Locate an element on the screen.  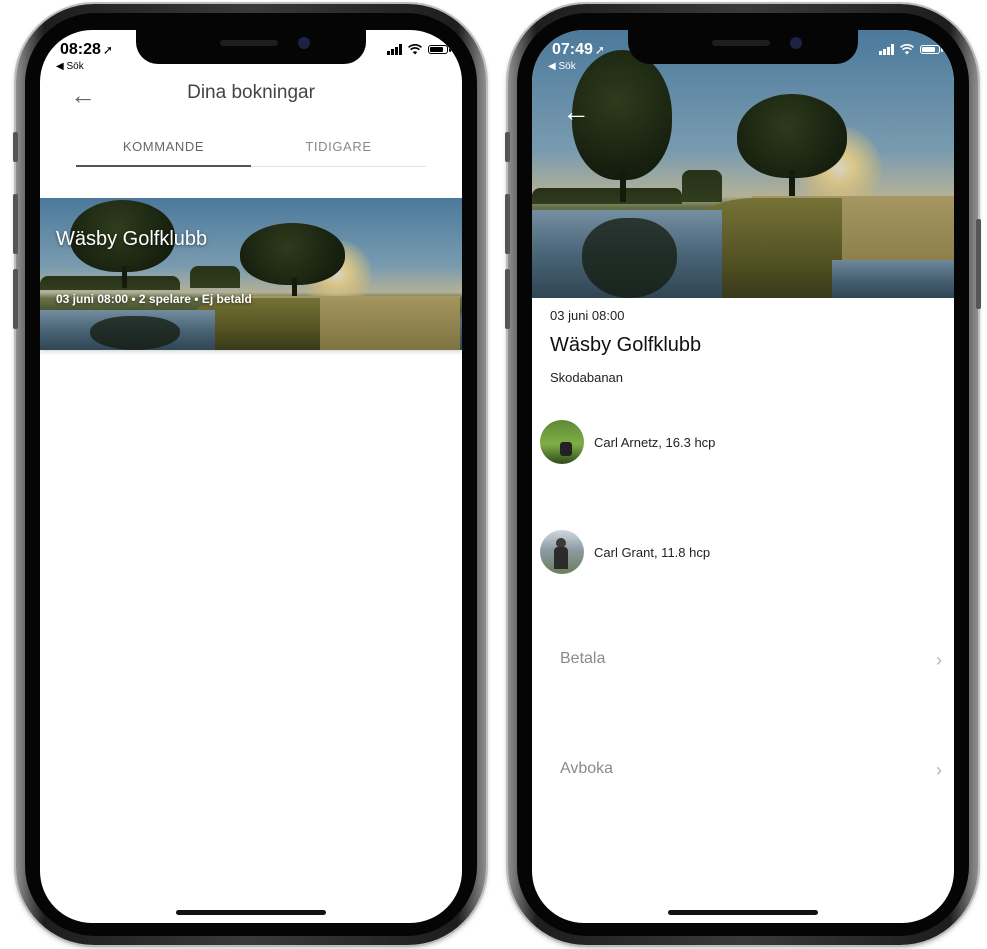
page-title: Dina bokningar is located at coordinates (251, 92).